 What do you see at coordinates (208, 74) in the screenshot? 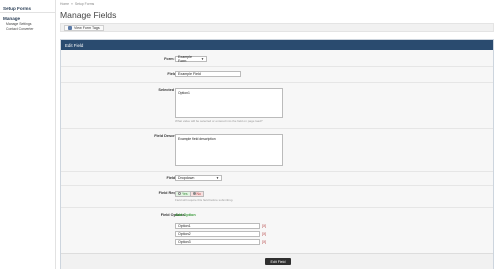
I see `field-title-input: Example Field` at bounding box center [208, 74].